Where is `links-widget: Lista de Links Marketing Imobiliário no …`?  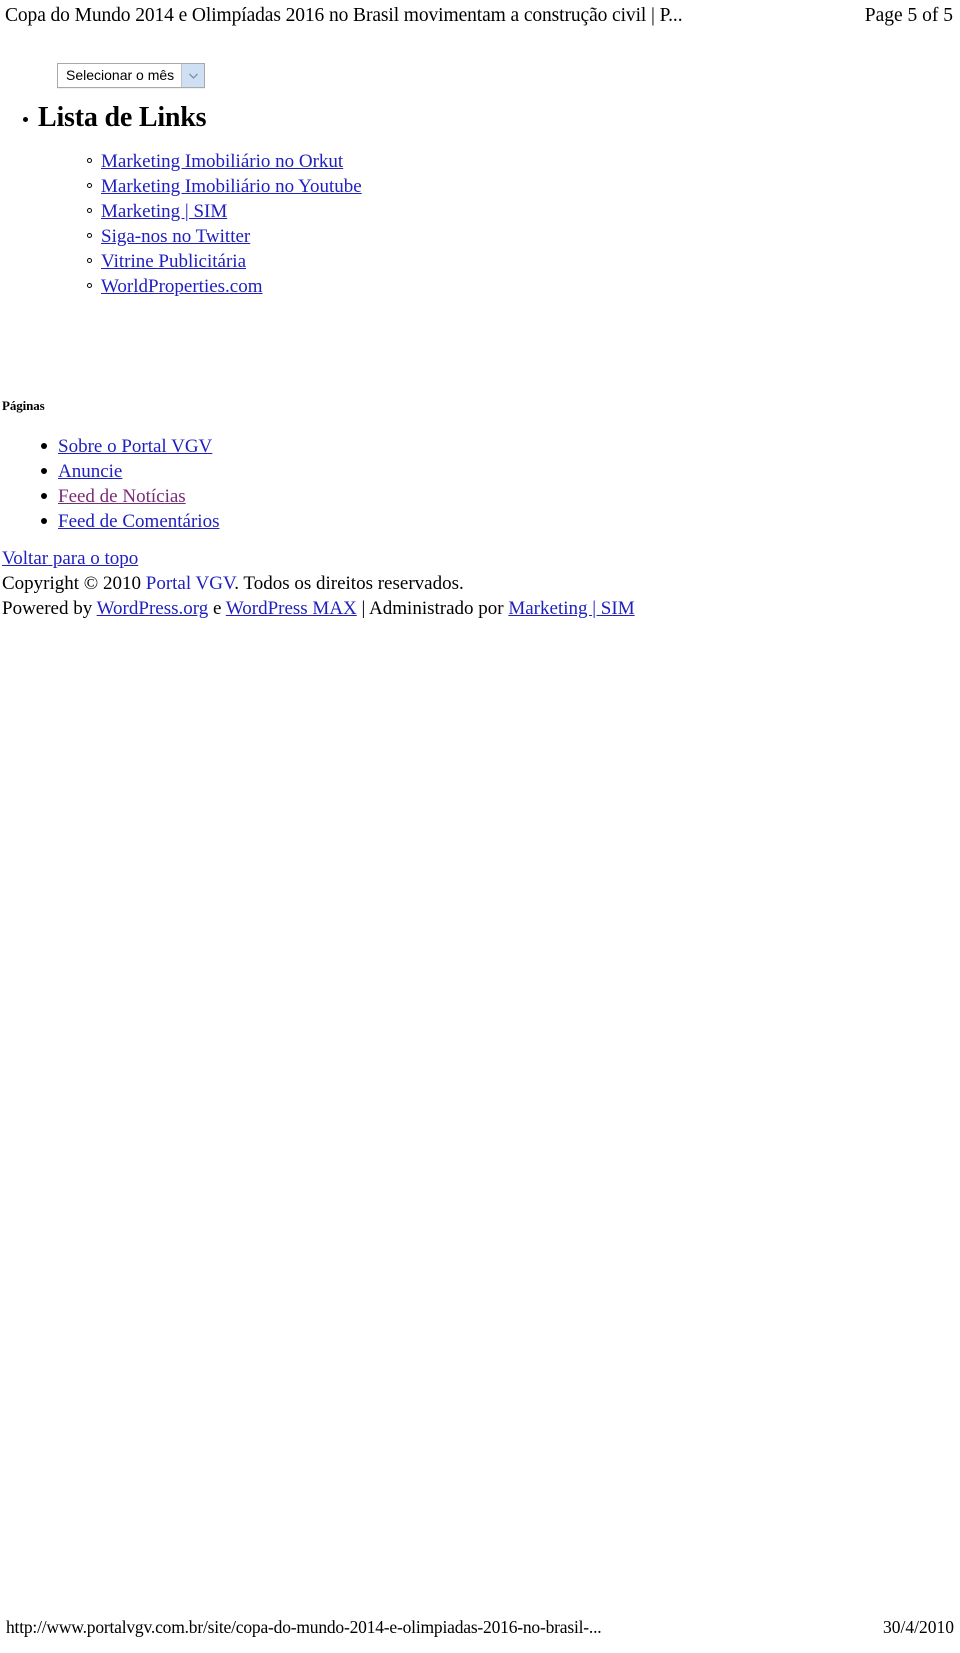 links-widget: Lista de Links Marketing Imobiliário no … is located at coordinates (310, 199).